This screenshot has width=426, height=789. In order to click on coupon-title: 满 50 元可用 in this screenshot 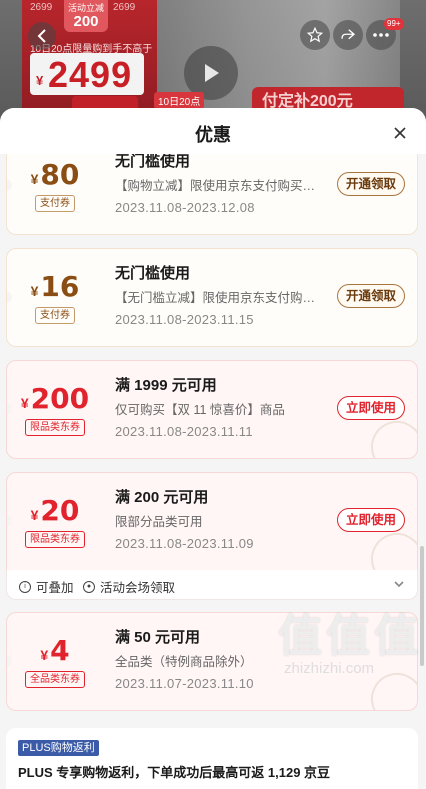, I will do `click(158, 637)`.